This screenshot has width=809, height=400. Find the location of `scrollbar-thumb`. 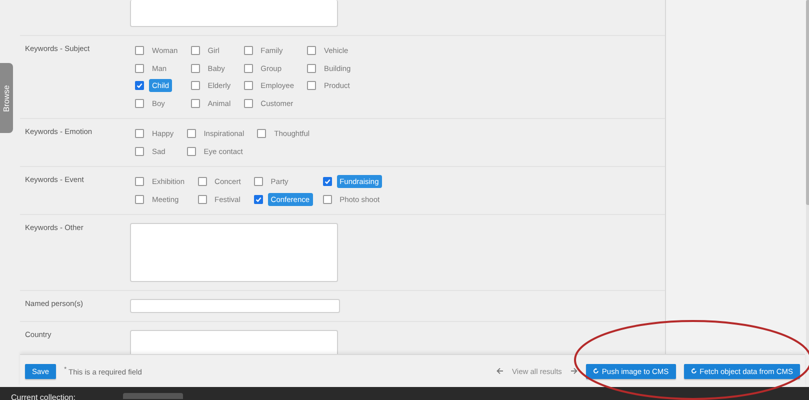

scrollbar-thumb is located at coordinates (807, 102).